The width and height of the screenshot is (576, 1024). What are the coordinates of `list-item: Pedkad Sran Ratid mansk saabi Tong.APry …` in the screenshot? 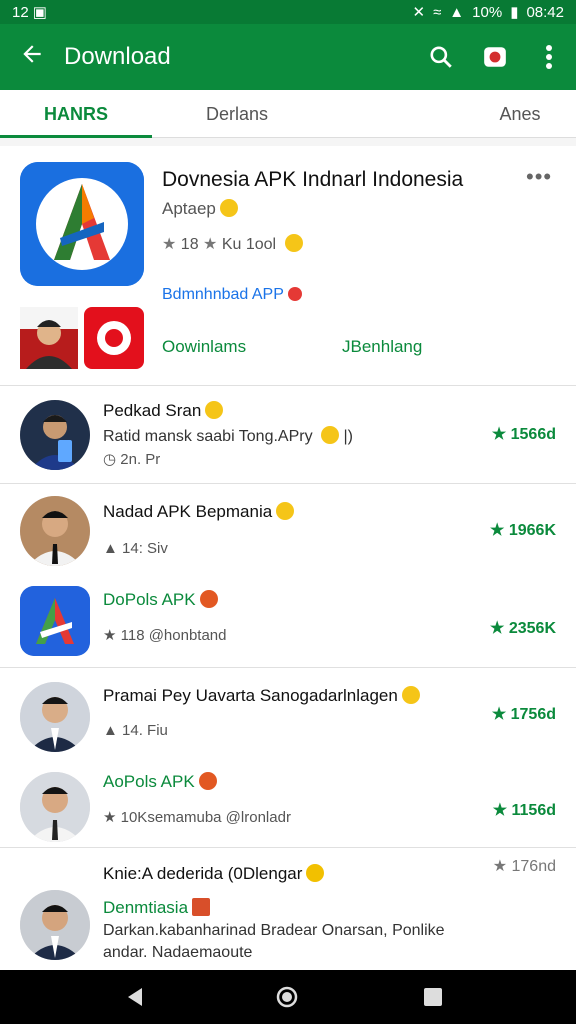 It's located at (288, 435).